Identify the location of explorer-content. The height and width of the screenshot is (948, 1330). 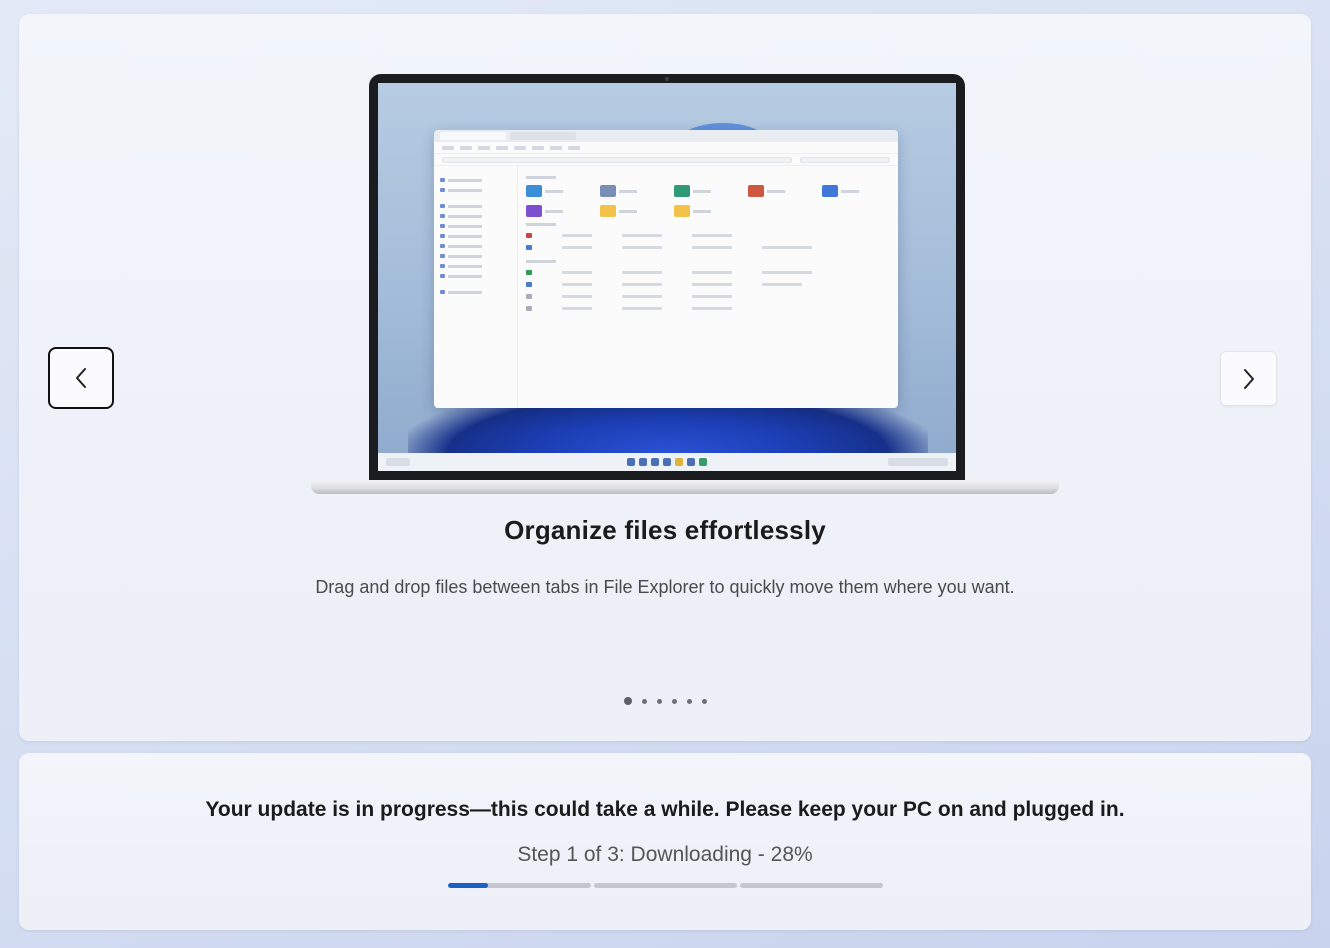
(708, 287).